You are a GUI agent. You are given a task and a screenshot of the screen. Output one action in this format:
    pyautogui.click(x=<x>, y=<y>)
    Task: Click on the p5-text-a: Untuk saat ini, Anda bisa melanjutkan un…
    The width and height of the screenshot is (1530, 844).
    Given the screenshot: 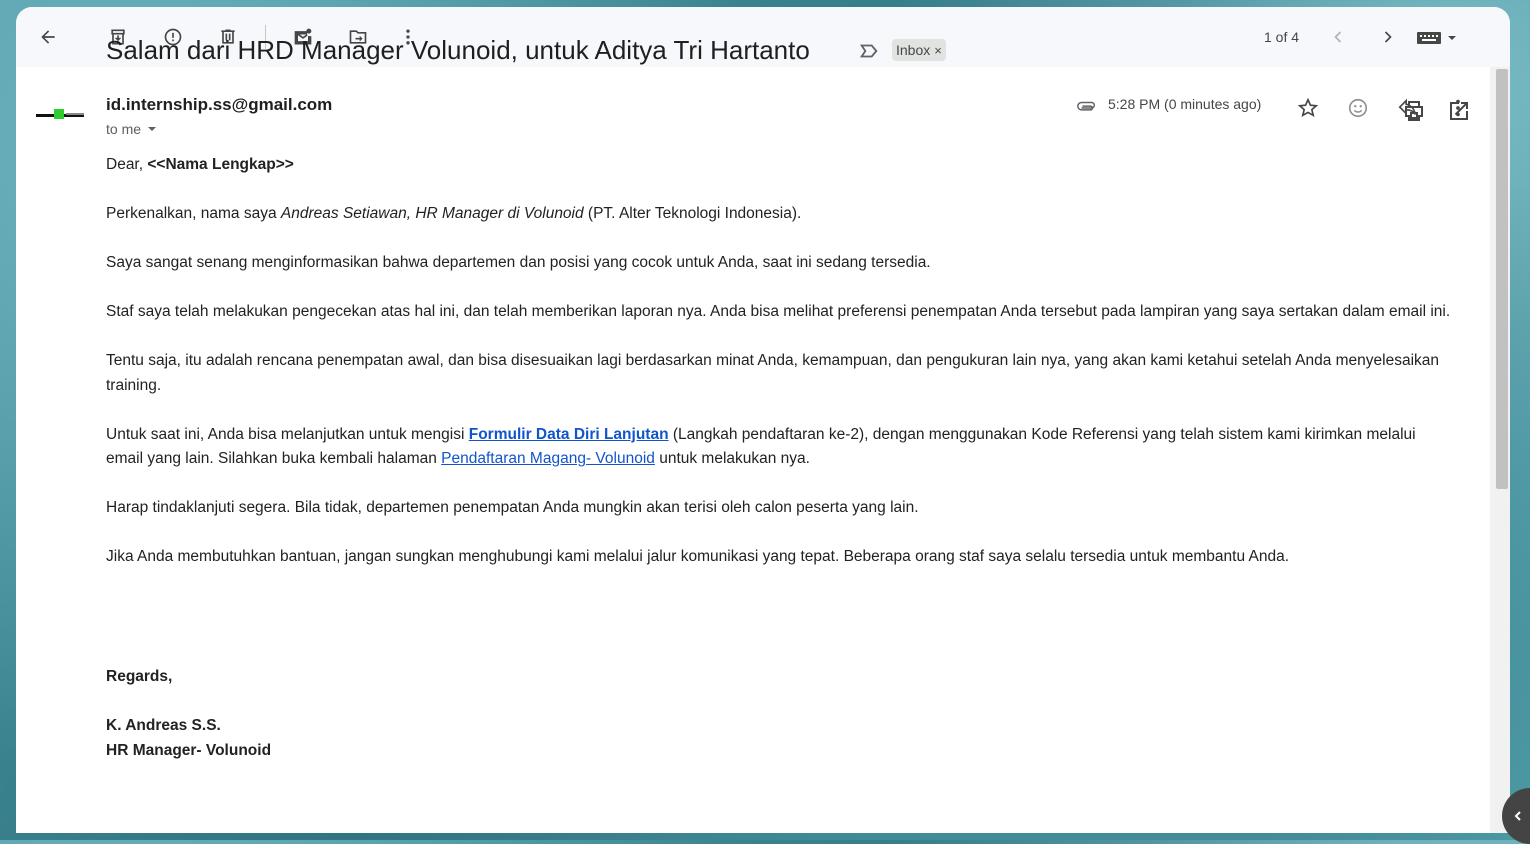 What is the action you would take?
    pyautogui.click(x=287, y=434)
    